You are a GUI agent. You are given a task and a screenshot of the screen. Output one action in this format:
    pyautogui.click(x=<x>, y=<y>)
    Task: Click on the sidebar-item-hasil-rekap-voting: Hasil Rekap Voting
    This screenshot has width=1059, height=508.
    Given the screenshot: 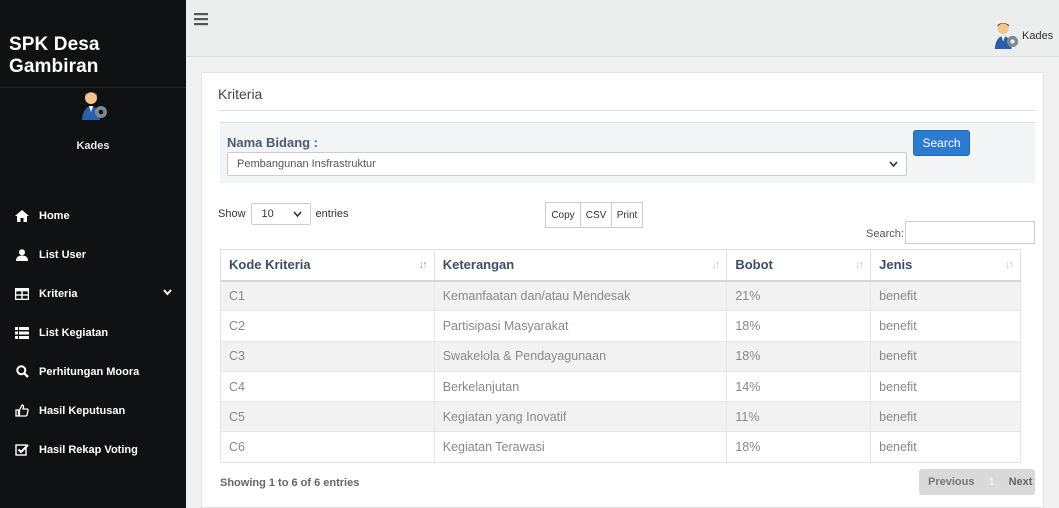 What is the action you would take?
    pyautogui.click(x=93, y=449)
    